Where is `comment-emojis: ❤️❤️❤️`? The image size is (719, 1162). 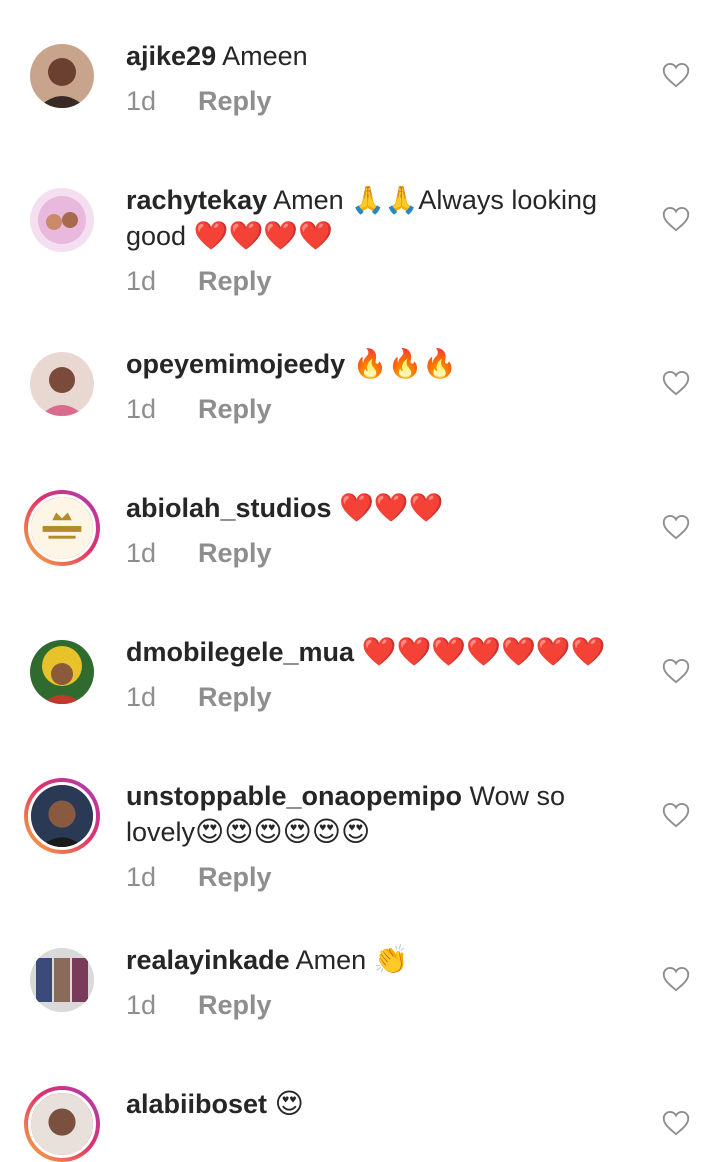 comment-emojis: ❤️❤️❤️ is located at coordinates (391, 507).